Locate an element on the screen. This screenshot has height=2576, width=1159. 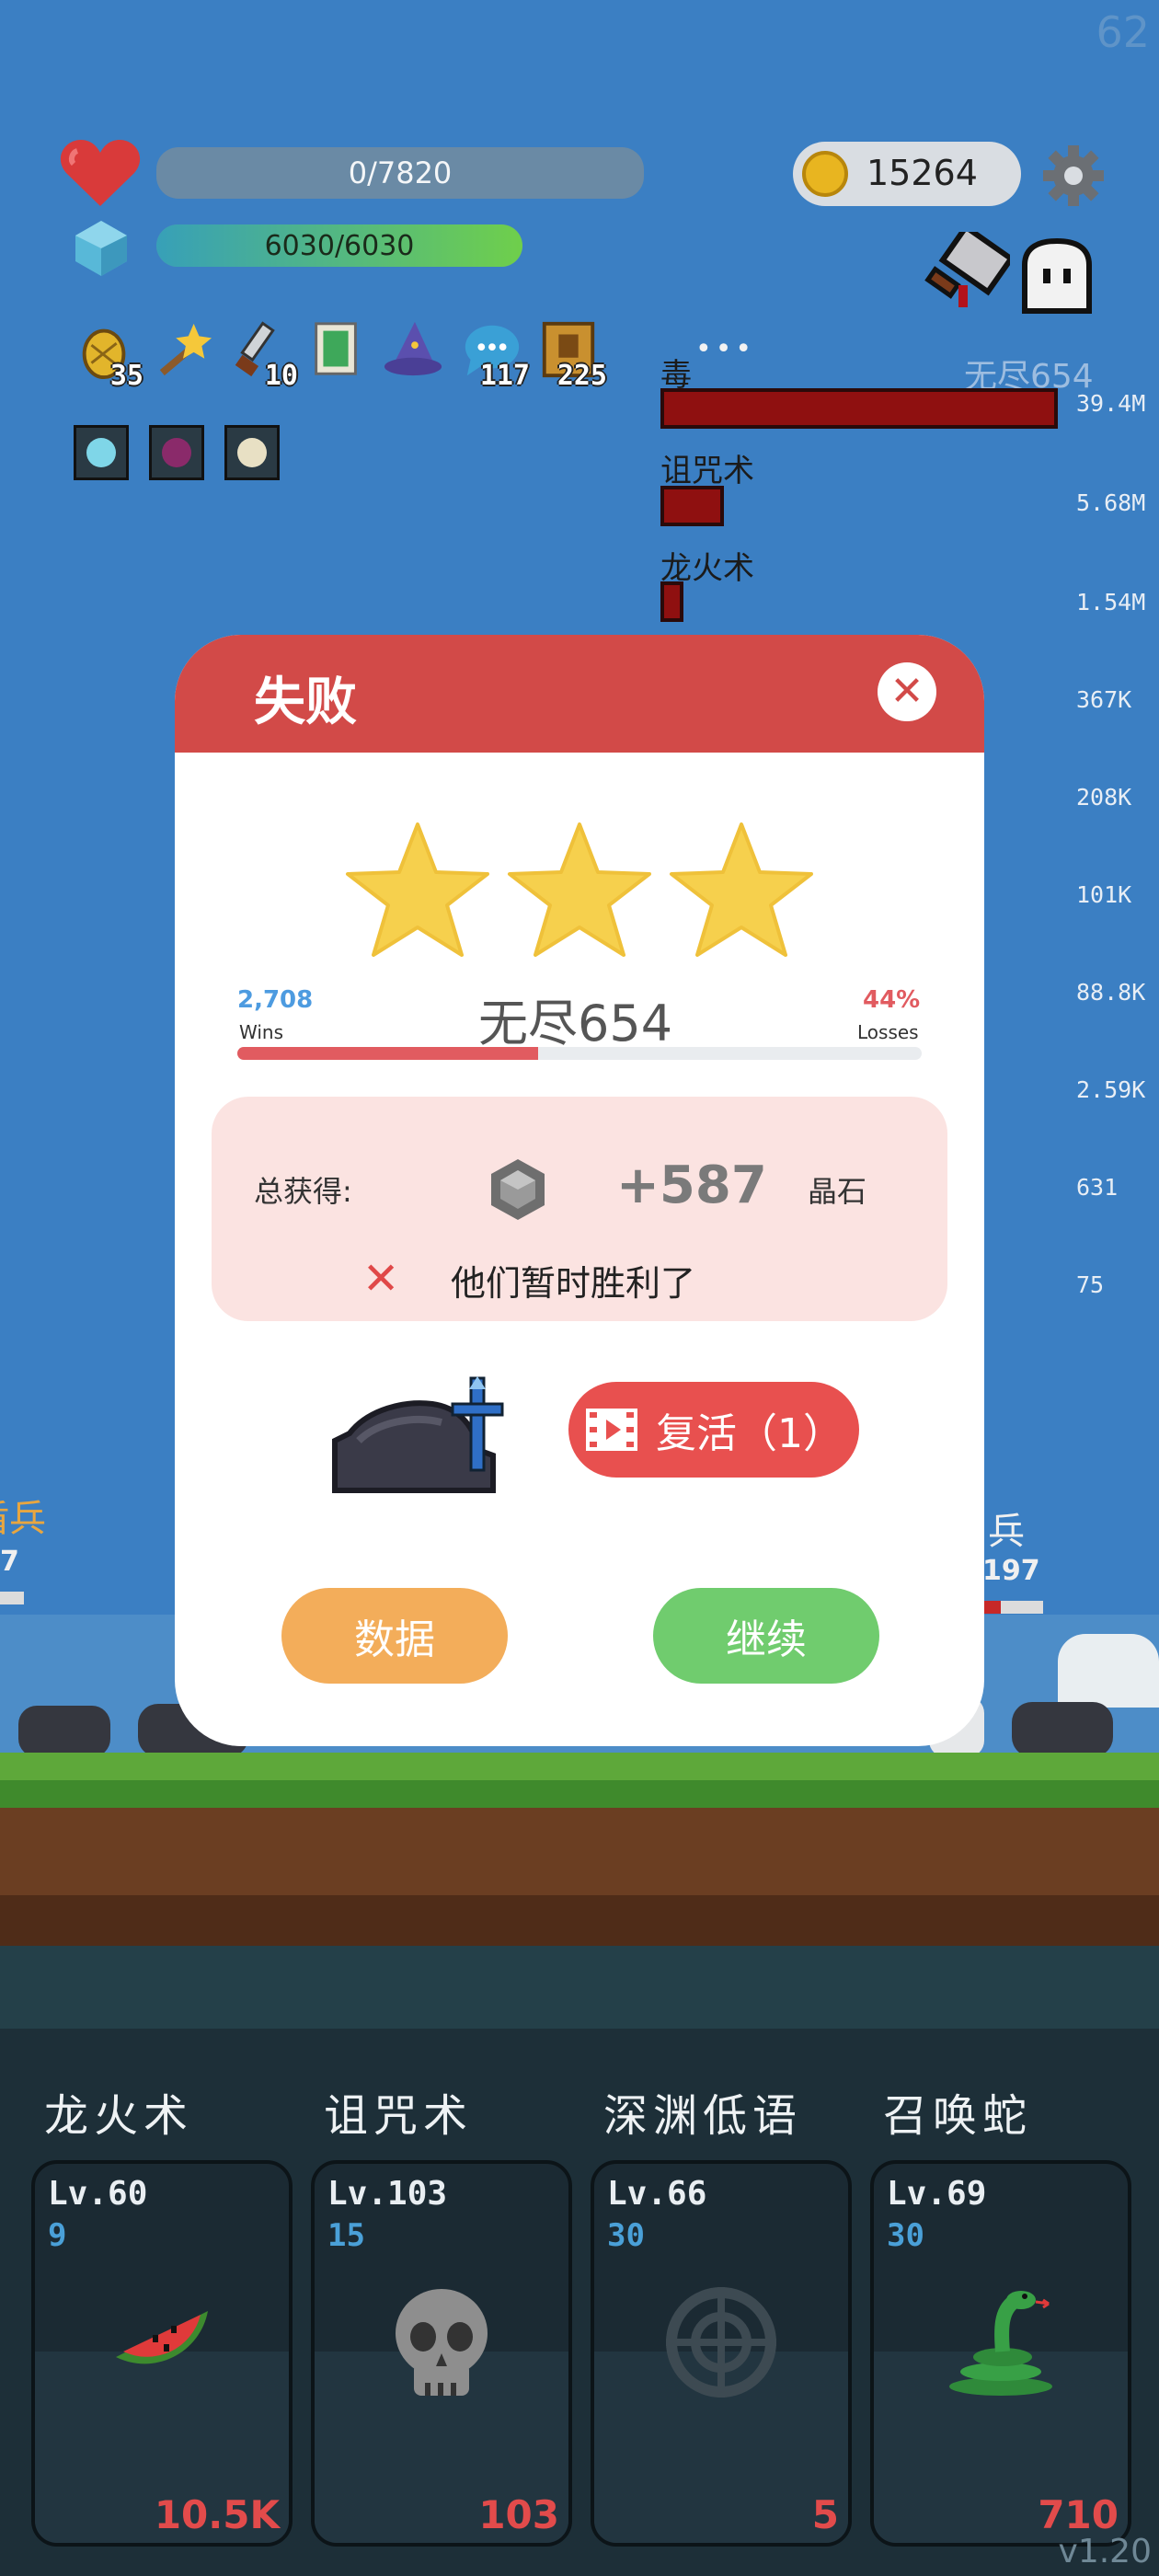
item-count: 225 is located at coordinates (582, 376).